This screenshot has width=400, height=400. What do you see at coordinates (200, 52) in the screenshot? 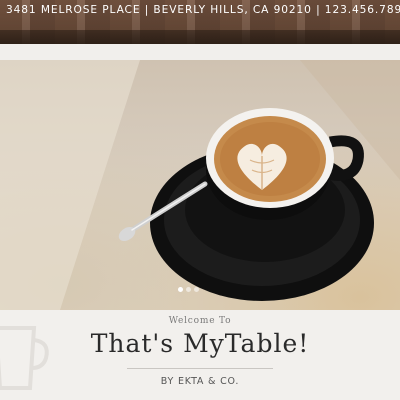
I see `header-gap` at bounding box center [200, 52].